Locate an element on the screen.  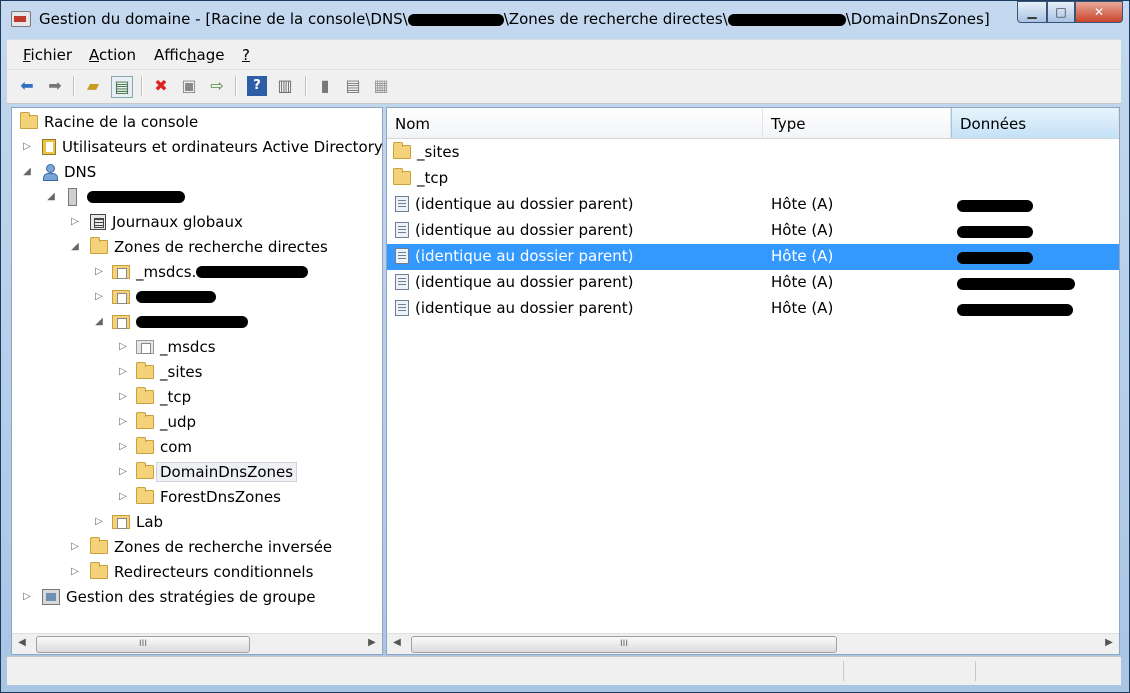
tree-node-msdcs-zone: _msdcs. is located at coordinates (210, 272).